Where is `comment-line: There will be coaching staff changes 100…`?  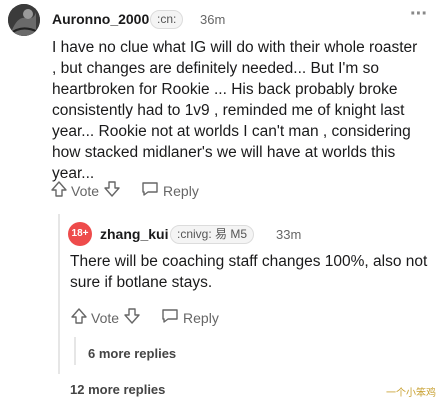
comment-line: There will be coaching staff changes 100… is located at coordinates (249, 261).